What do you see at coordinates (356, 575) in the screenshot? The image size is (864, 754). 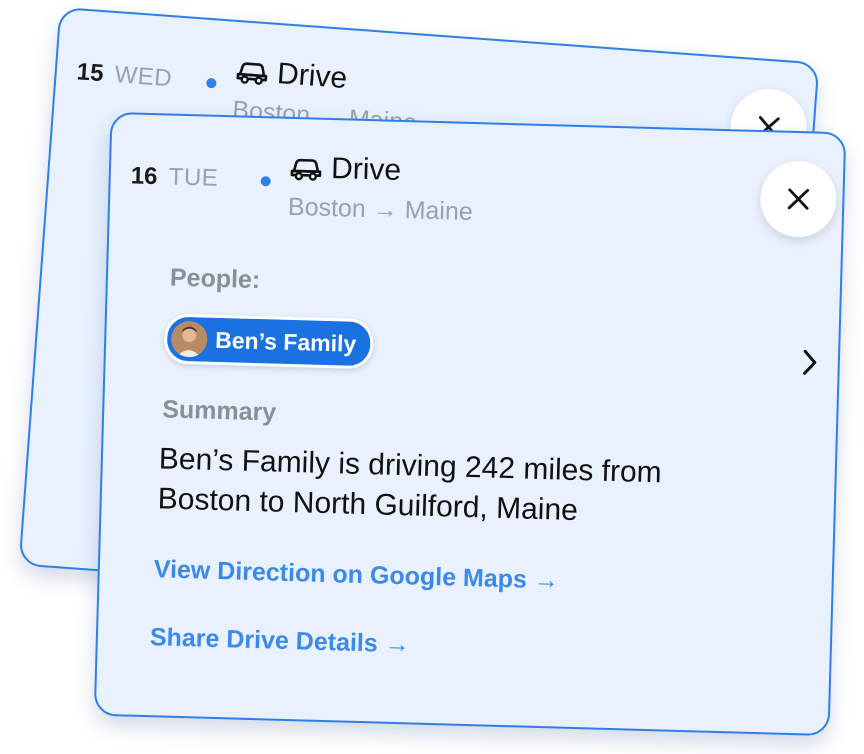 I see `view-directions-link: View Direction on Google Maps →` at bounding box center [356, 575].